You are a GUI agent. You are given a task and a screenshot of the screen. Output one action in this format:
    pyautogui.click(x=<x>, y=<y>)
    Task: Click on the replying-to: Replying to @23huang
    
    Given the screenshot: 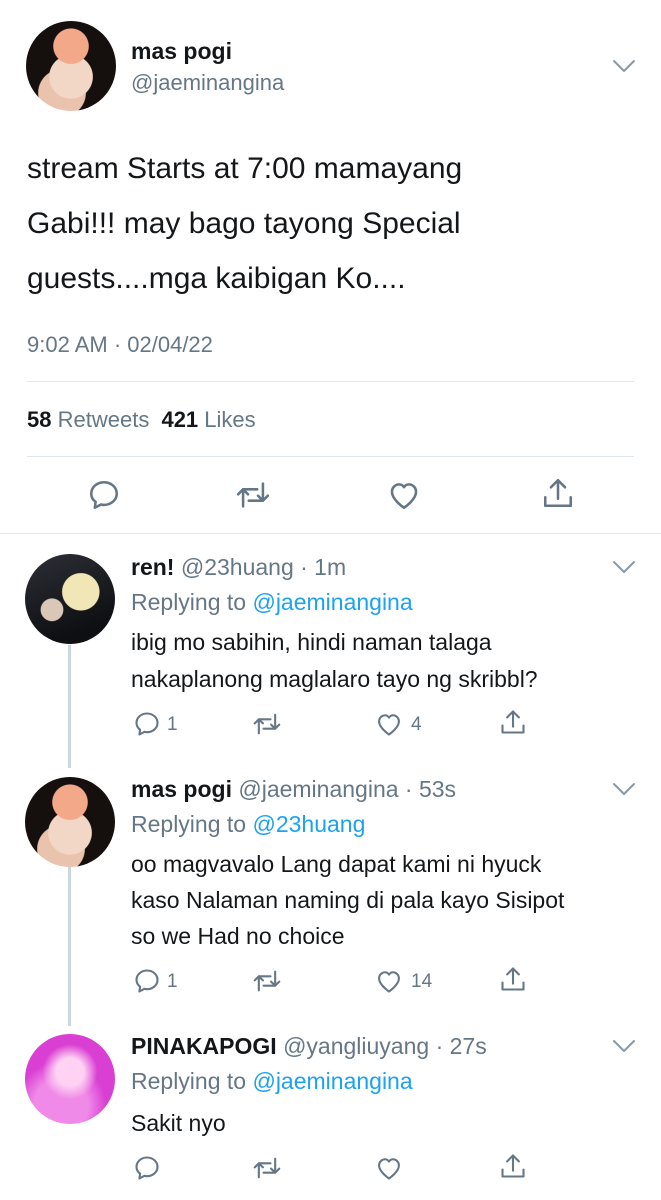 What is the action you would take?
    pyautogui.click(x=248, y=824)
    